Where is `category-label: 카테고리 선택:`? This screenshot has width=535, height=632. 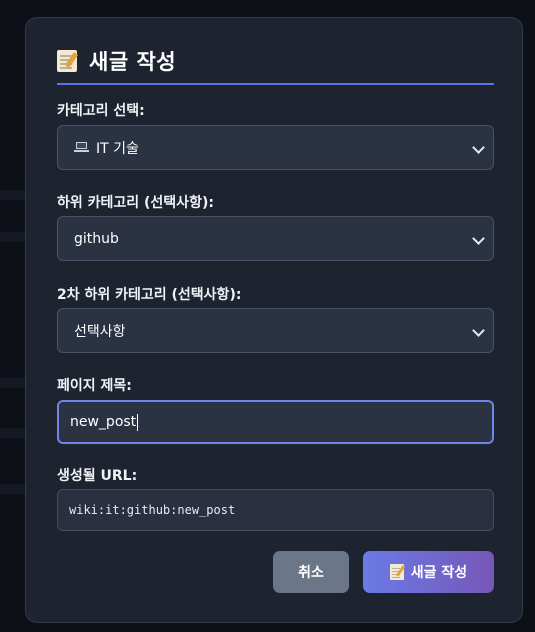 category-label: 카테고리 선택: is located at coordinates (101, 111).